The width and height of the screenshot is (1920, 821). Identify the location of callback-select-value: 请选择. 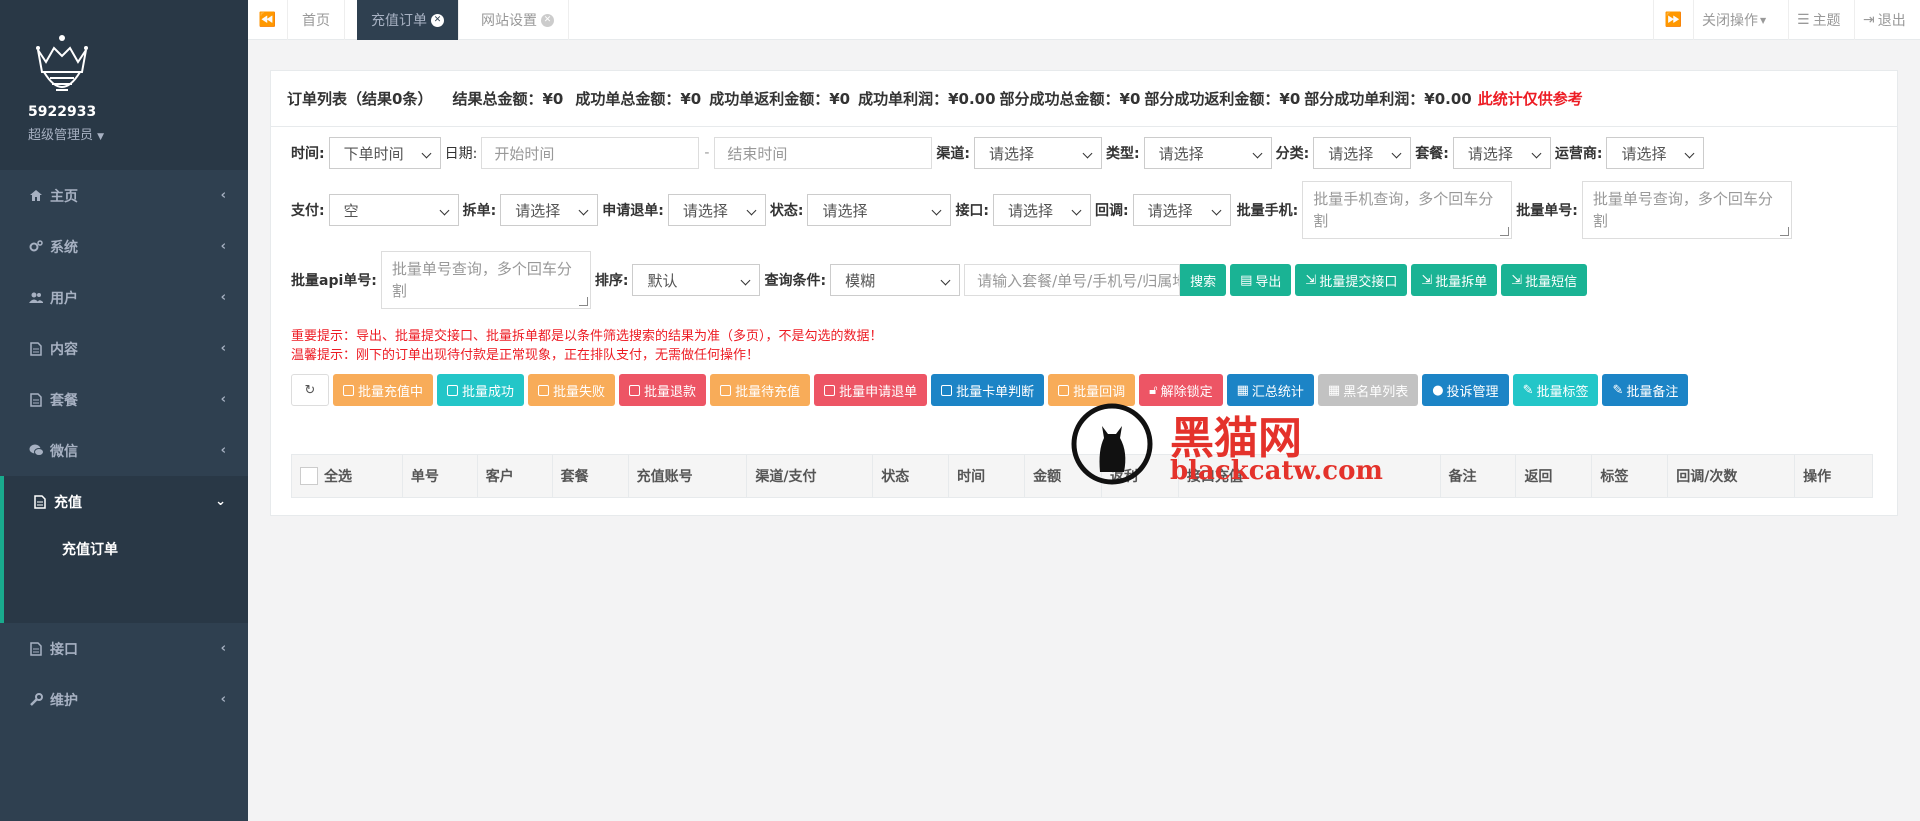
(1170, 210).